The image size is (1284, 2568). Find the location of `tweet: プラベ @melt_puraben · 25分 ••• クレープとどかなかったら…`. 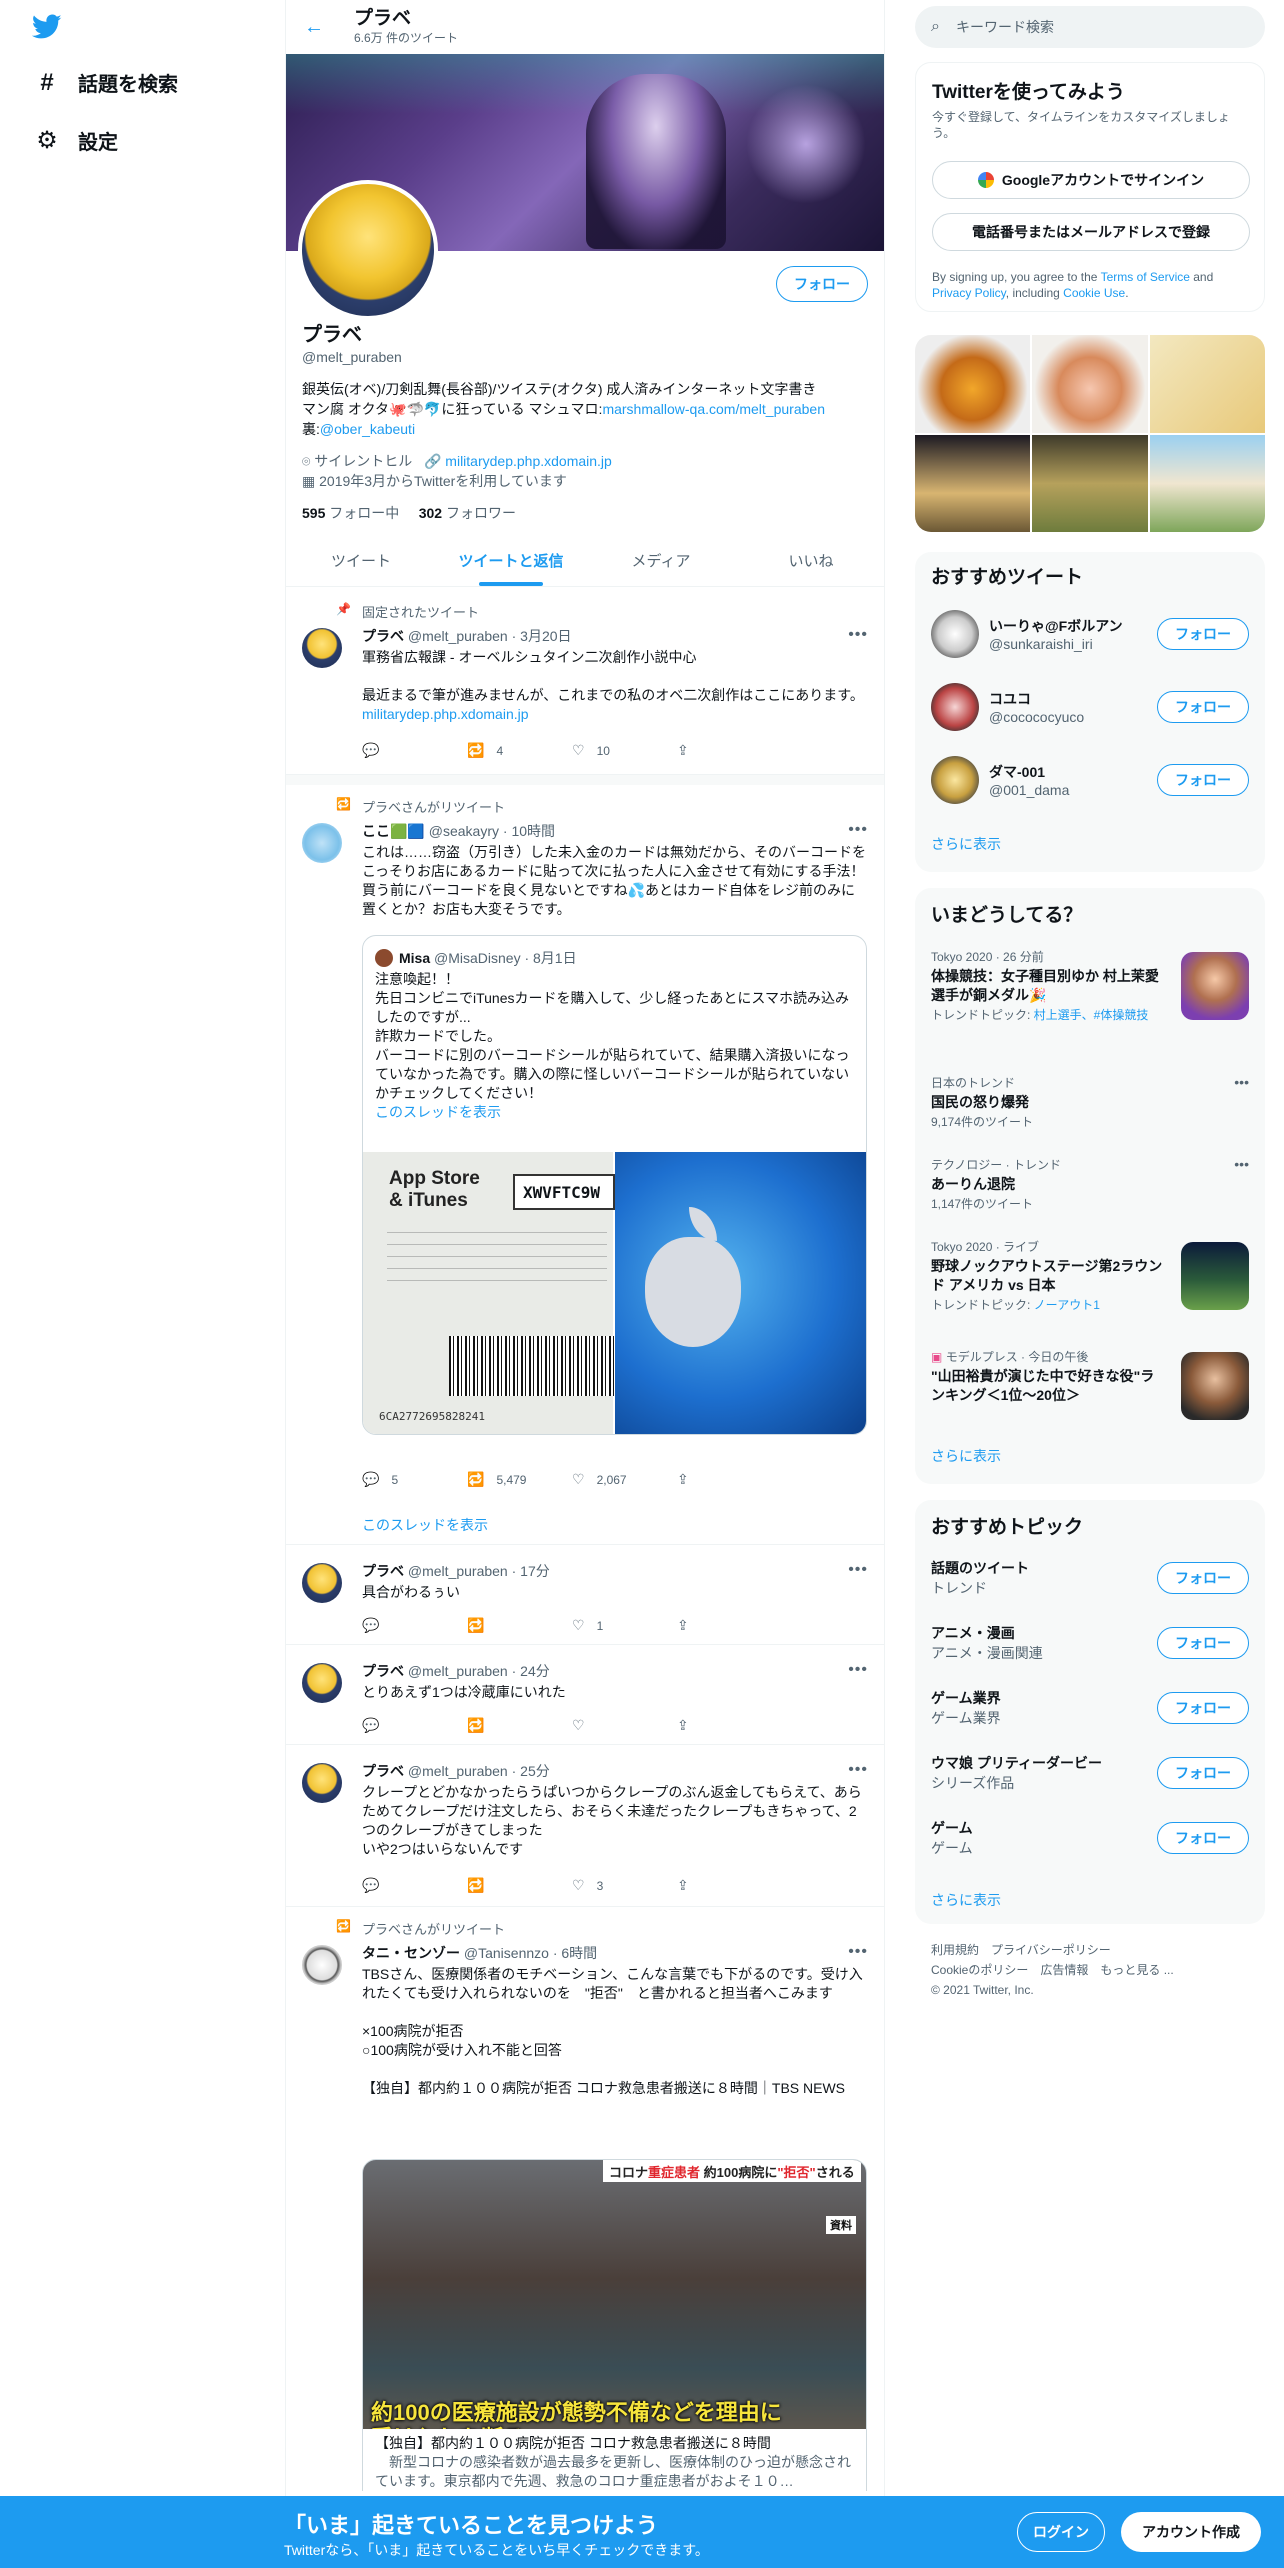

tweet: プラベ @melt_puraben · 25分 ••• クレープとどかなかったら… is located at coordinates (585, 1826).